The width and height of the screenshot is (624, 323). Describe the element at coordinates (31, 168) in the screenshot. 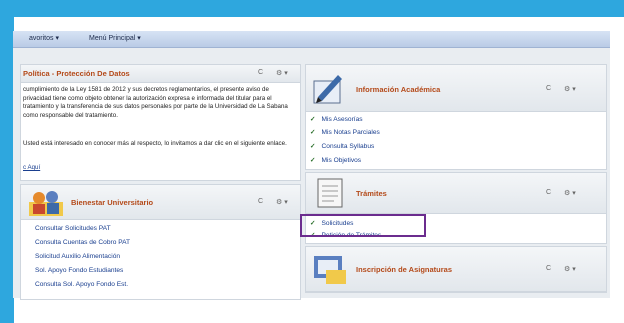

I see `policy-link: c Aquí` at that location.